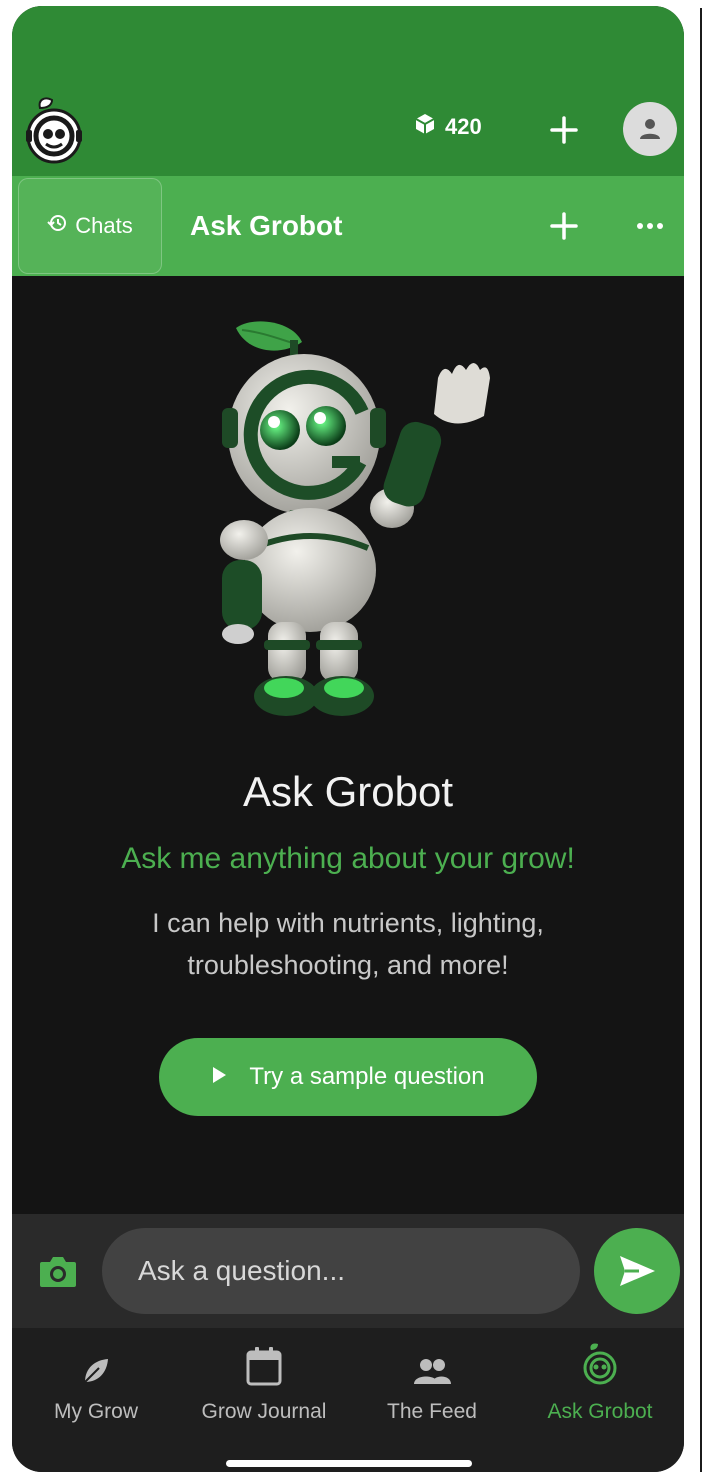 Image resolution: width=704 pixels, height=1472 pixels. I want to click on play-icon, so click(219, 1077).